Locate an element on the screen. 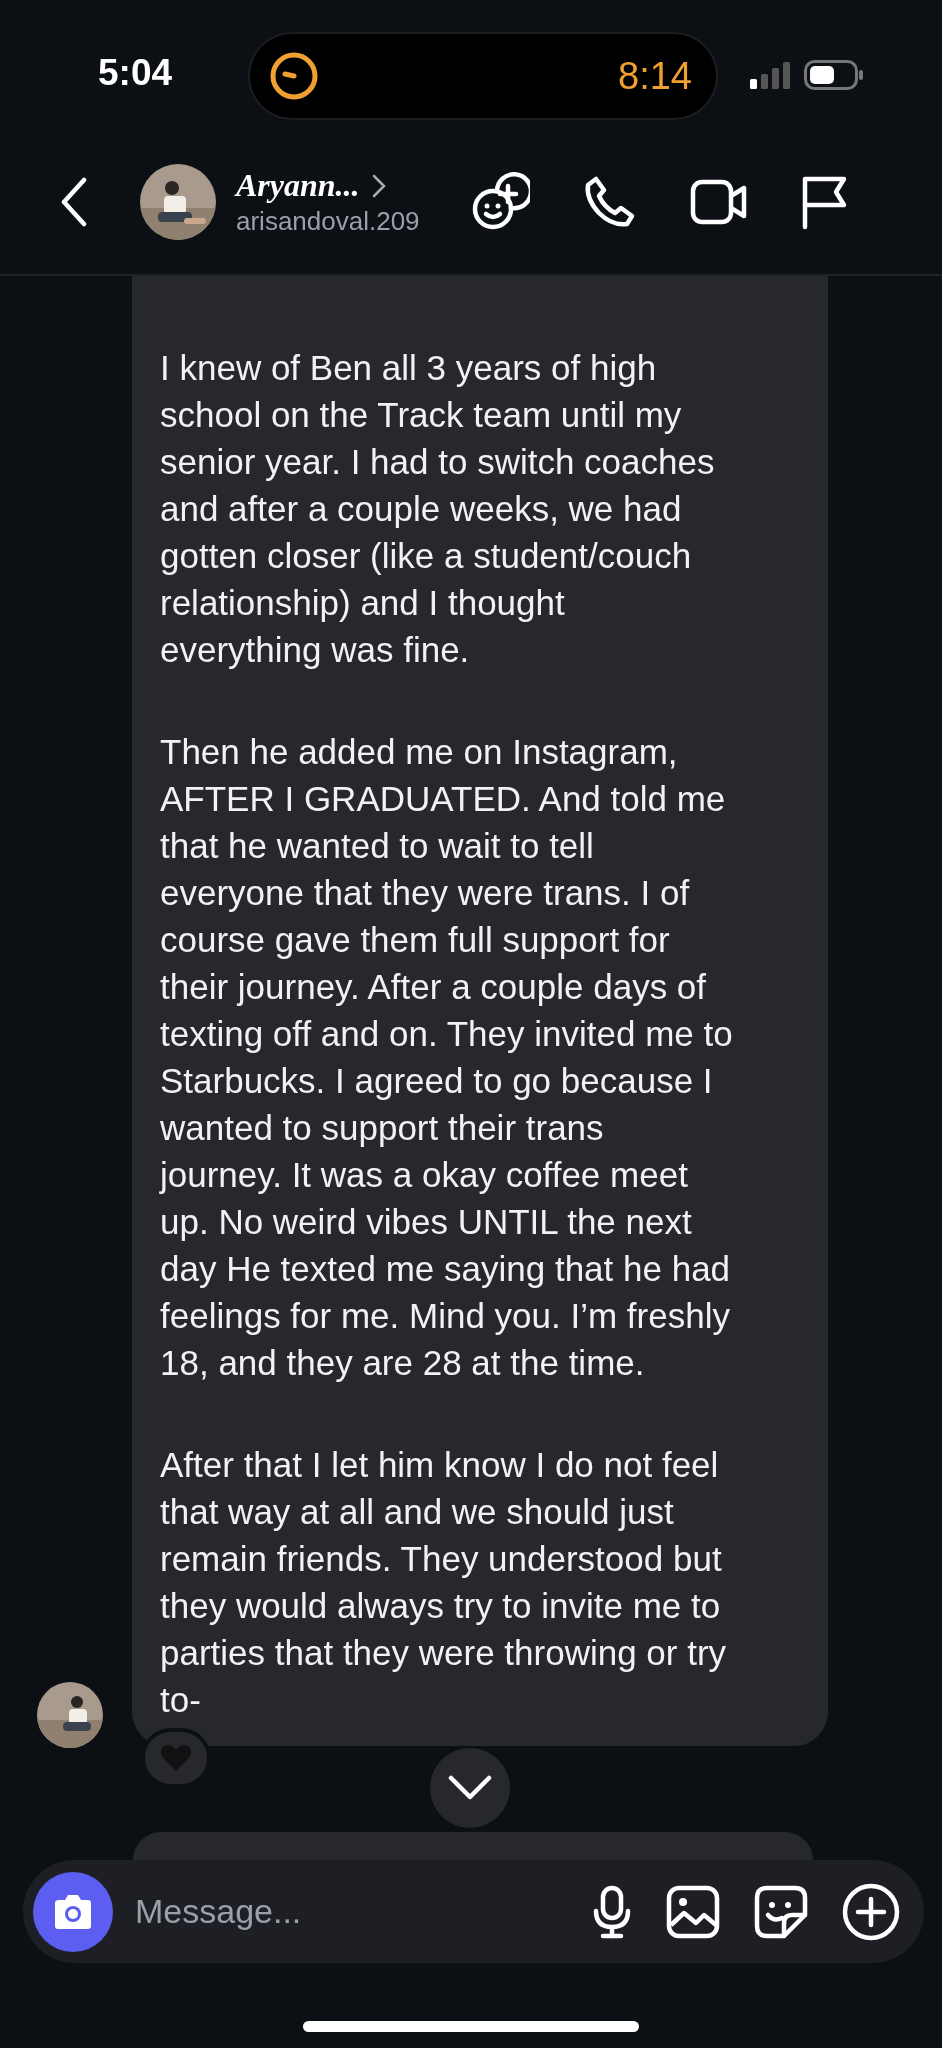  chevron-right-icon is located at coordinates (378, 185).